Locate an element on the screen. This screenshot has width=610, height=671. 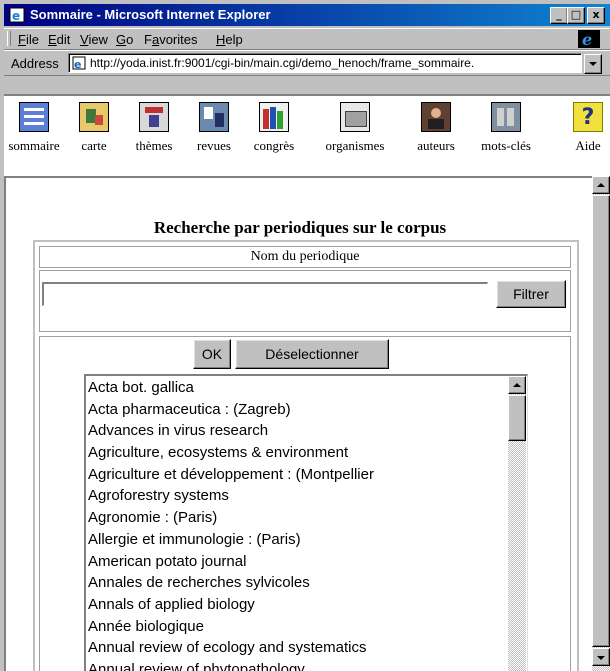
nav-congres: congrès is located at coordinates (274, 128).